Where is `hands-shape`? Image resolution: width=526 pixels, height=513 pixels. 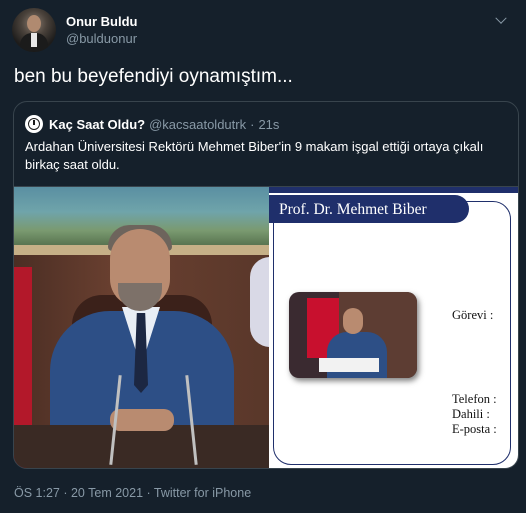
hands-shape is located at coordinates (142, 420).